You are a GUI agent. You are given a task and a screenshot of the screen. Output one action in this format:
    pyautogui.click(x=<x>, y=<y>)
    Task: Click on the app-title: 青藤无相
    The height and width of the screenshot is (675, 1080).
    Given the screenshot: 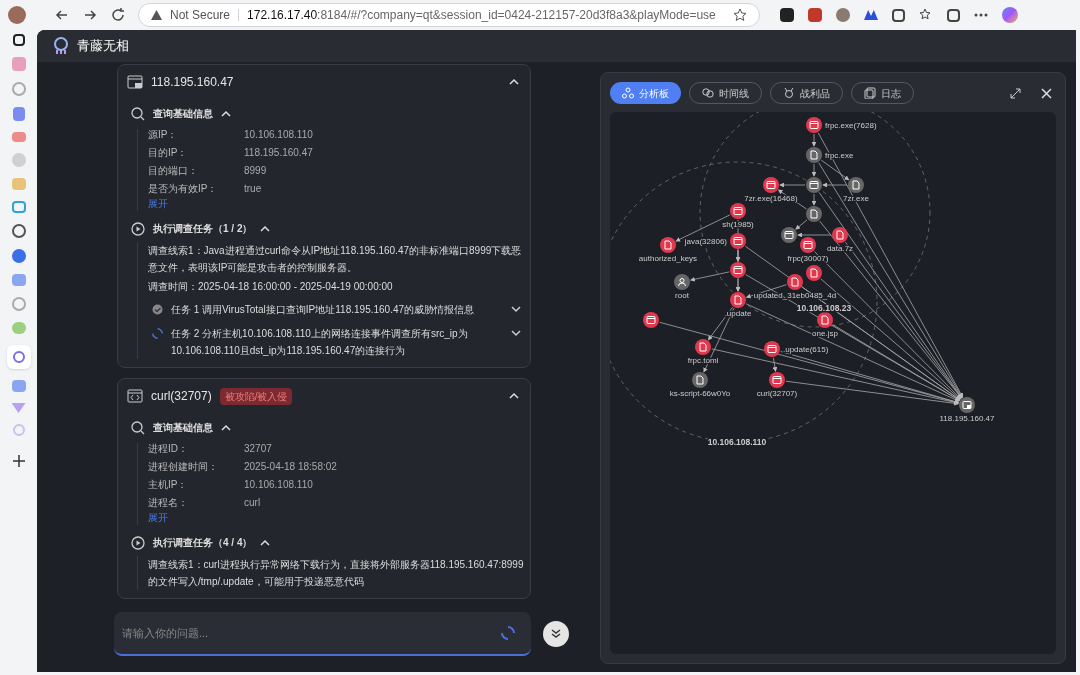 What is the action you would take?
    pyautogui.click(x=103, y=46)
    